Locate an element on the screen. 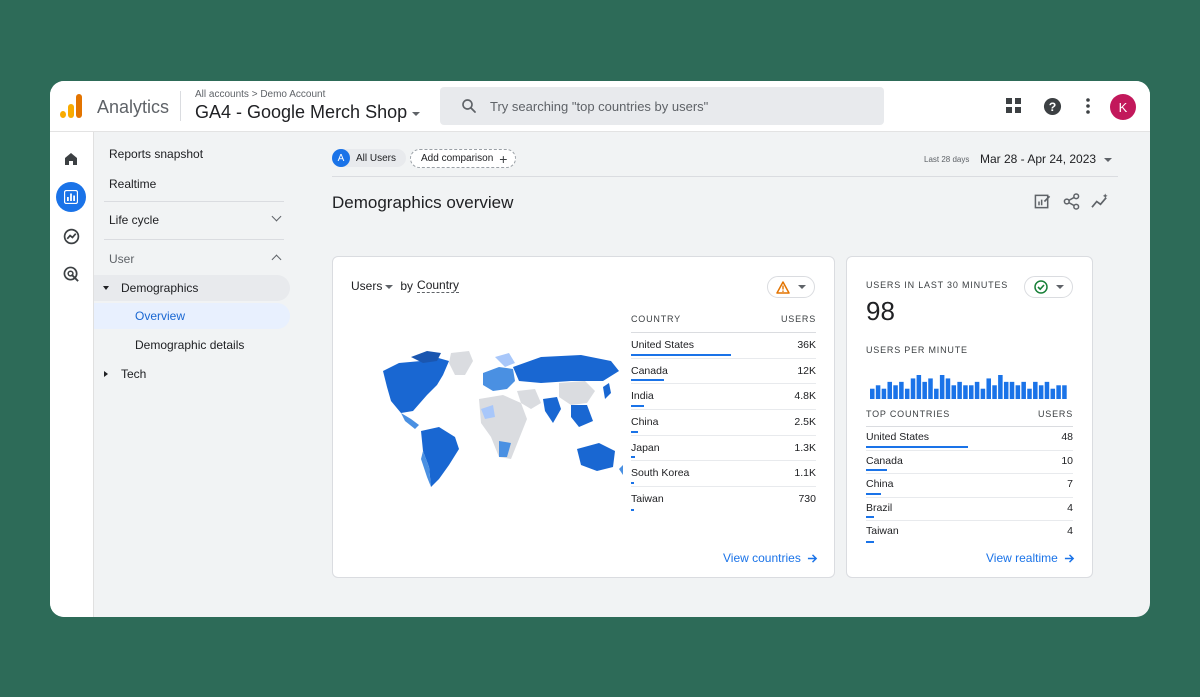 This screenshot has height=697, width=1200. property-name: GA4 - Google Merch Shop is located at coordinates (301, 112).